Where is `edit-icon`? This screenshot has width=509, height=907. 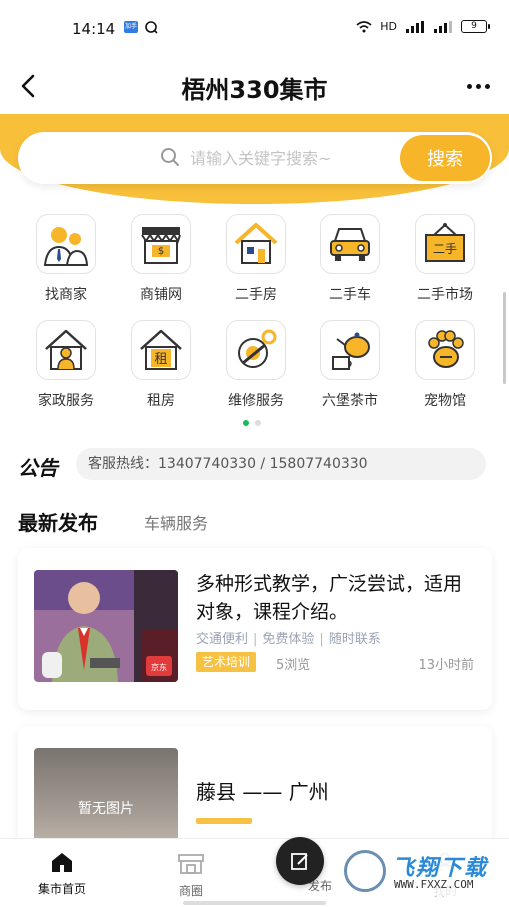
edit-icon is located at coordinates (299, 861).